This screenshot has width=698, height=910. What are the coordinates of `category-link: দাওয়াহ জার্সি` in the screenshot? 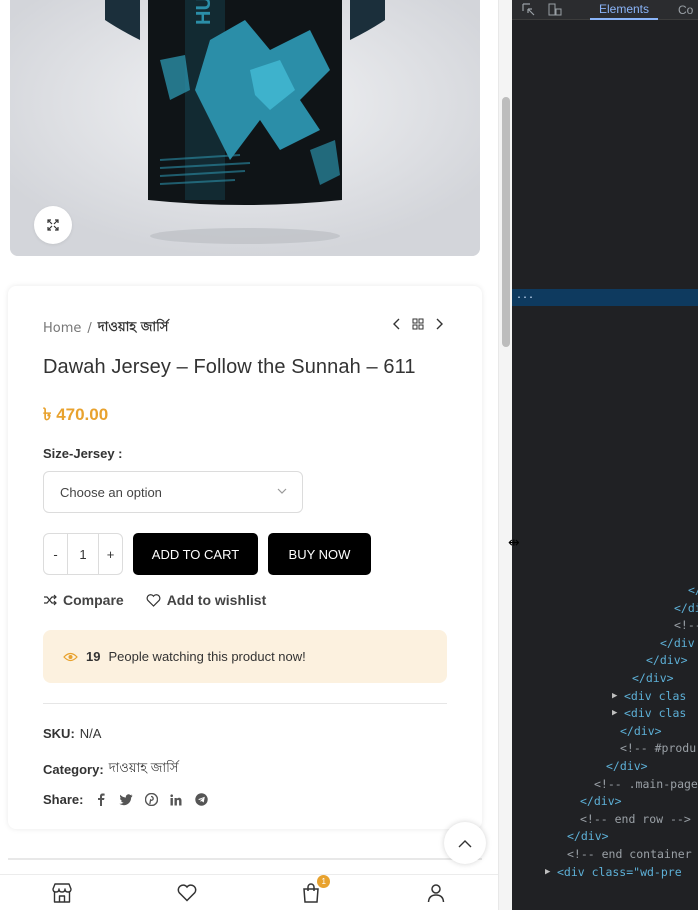 It's located at (144, 769).